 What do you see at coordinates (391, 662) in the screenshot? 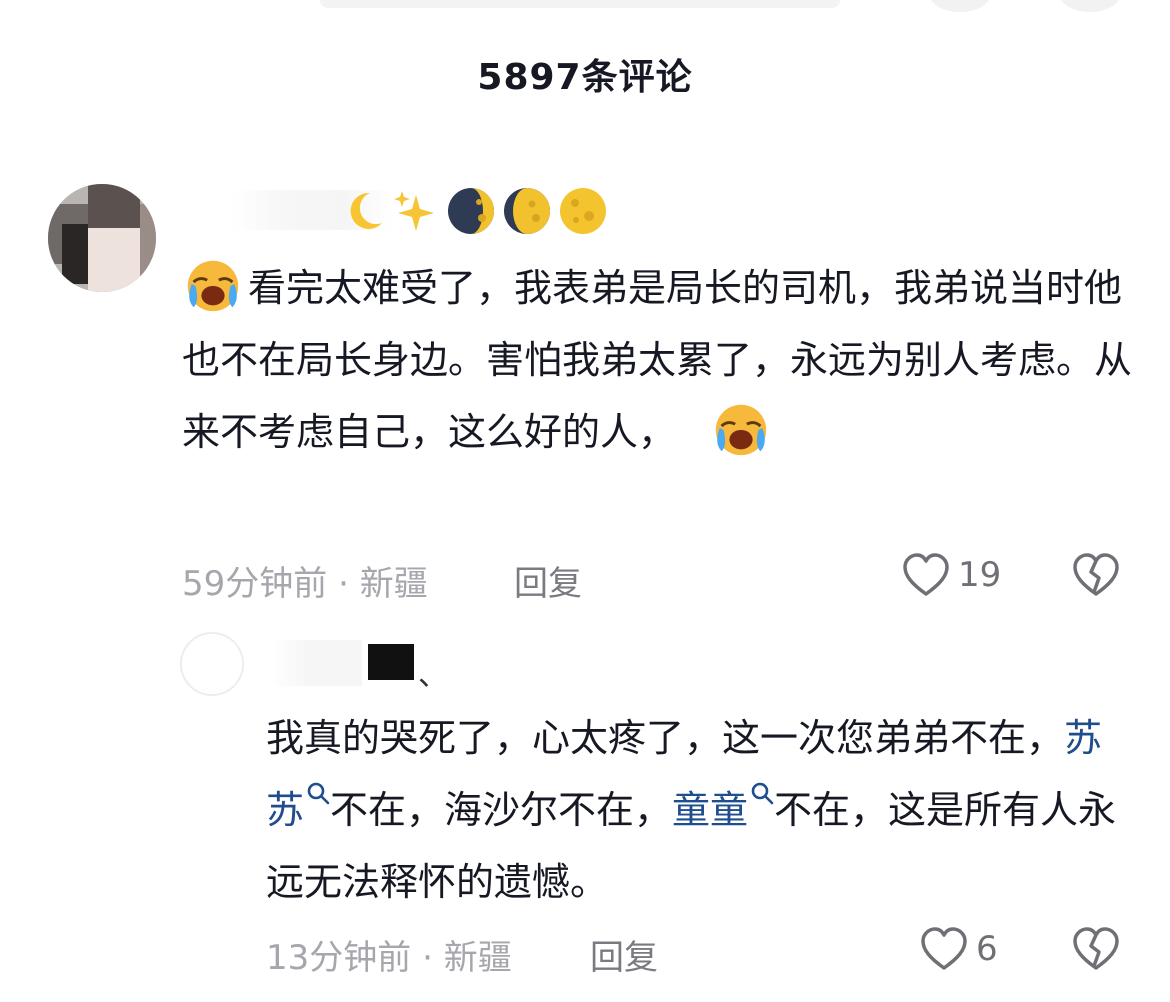
I see `redacted-username-block` at bounding box center [391, 662].